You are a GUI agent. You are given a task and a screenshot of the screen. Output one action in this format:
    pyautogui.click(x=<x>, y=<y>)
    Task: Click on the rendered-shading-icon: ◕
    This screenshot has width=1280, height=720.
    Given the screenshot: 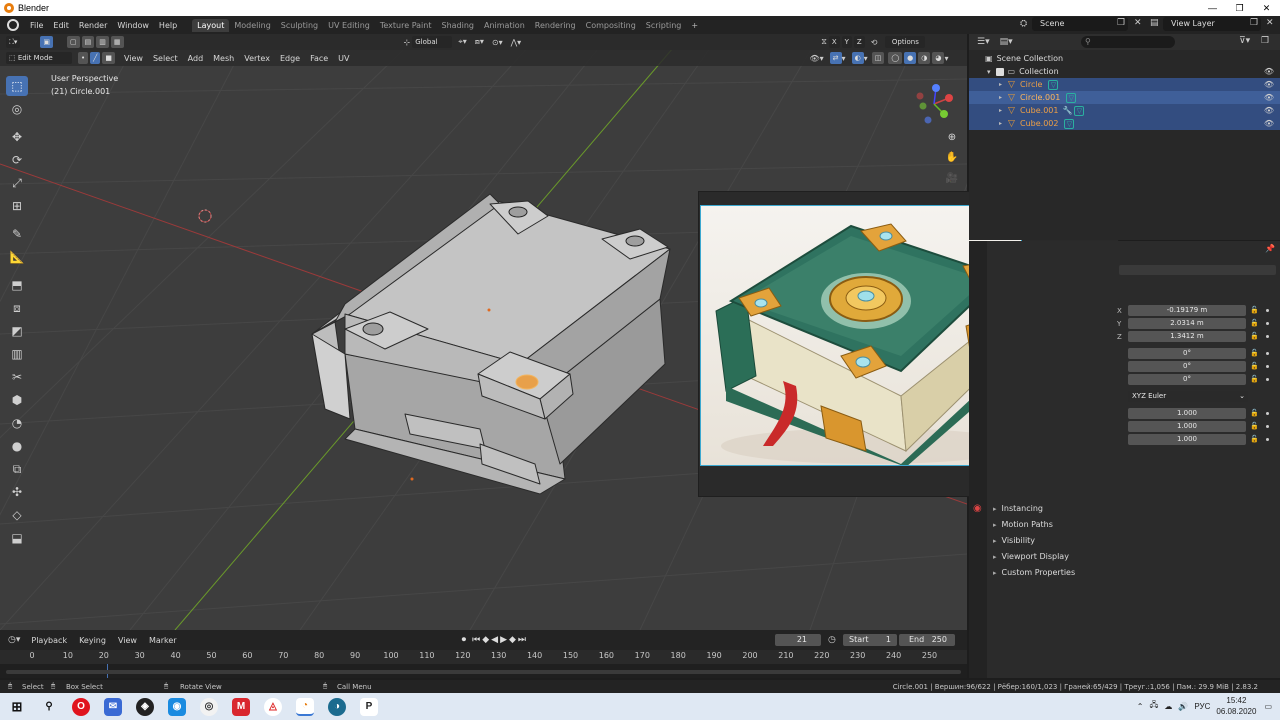 What is the action you would take?
    pyautogui.click(x=938, y=58)
    